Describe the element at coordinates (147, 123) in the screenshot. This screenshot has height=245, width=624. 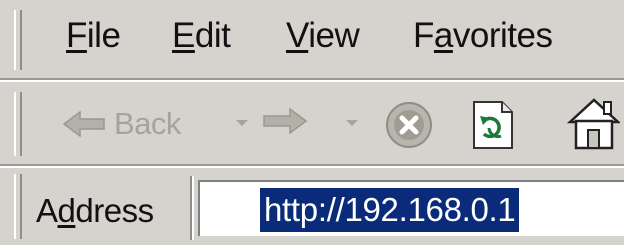
I see `back-label: Back` at that location.